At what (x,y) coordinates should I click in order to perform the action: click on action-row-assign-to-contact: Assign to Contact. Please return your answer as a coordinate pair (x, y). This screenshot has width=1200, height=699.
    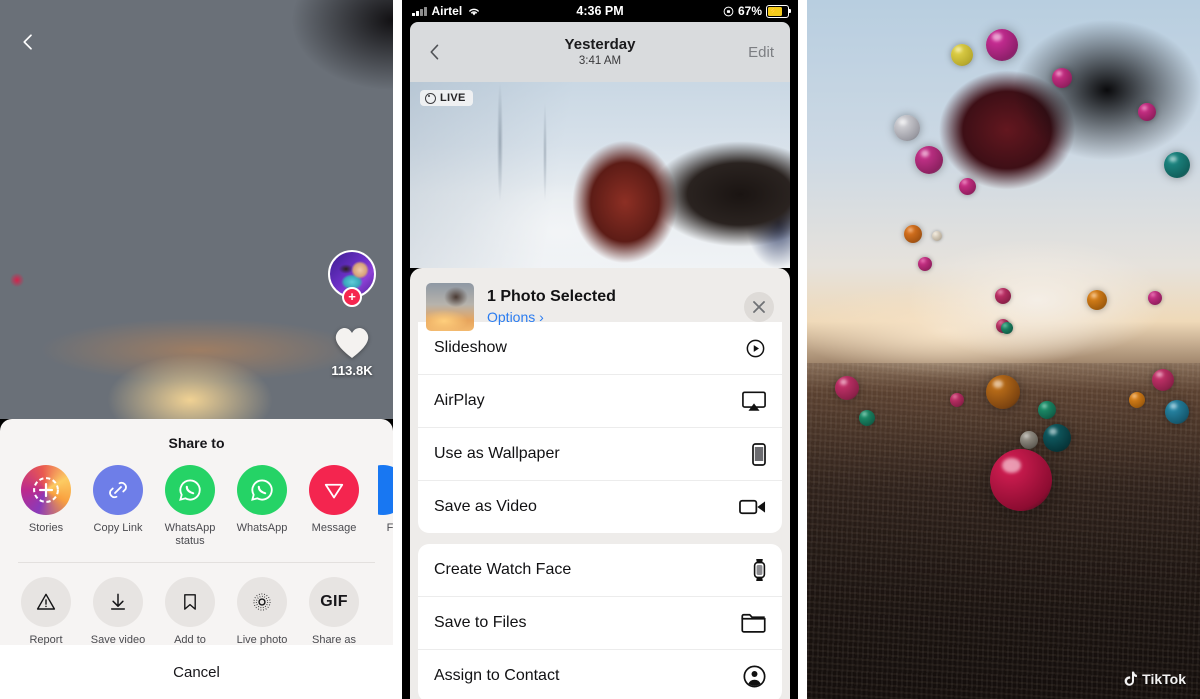
    Looking at the image, I should click on (600, 674).